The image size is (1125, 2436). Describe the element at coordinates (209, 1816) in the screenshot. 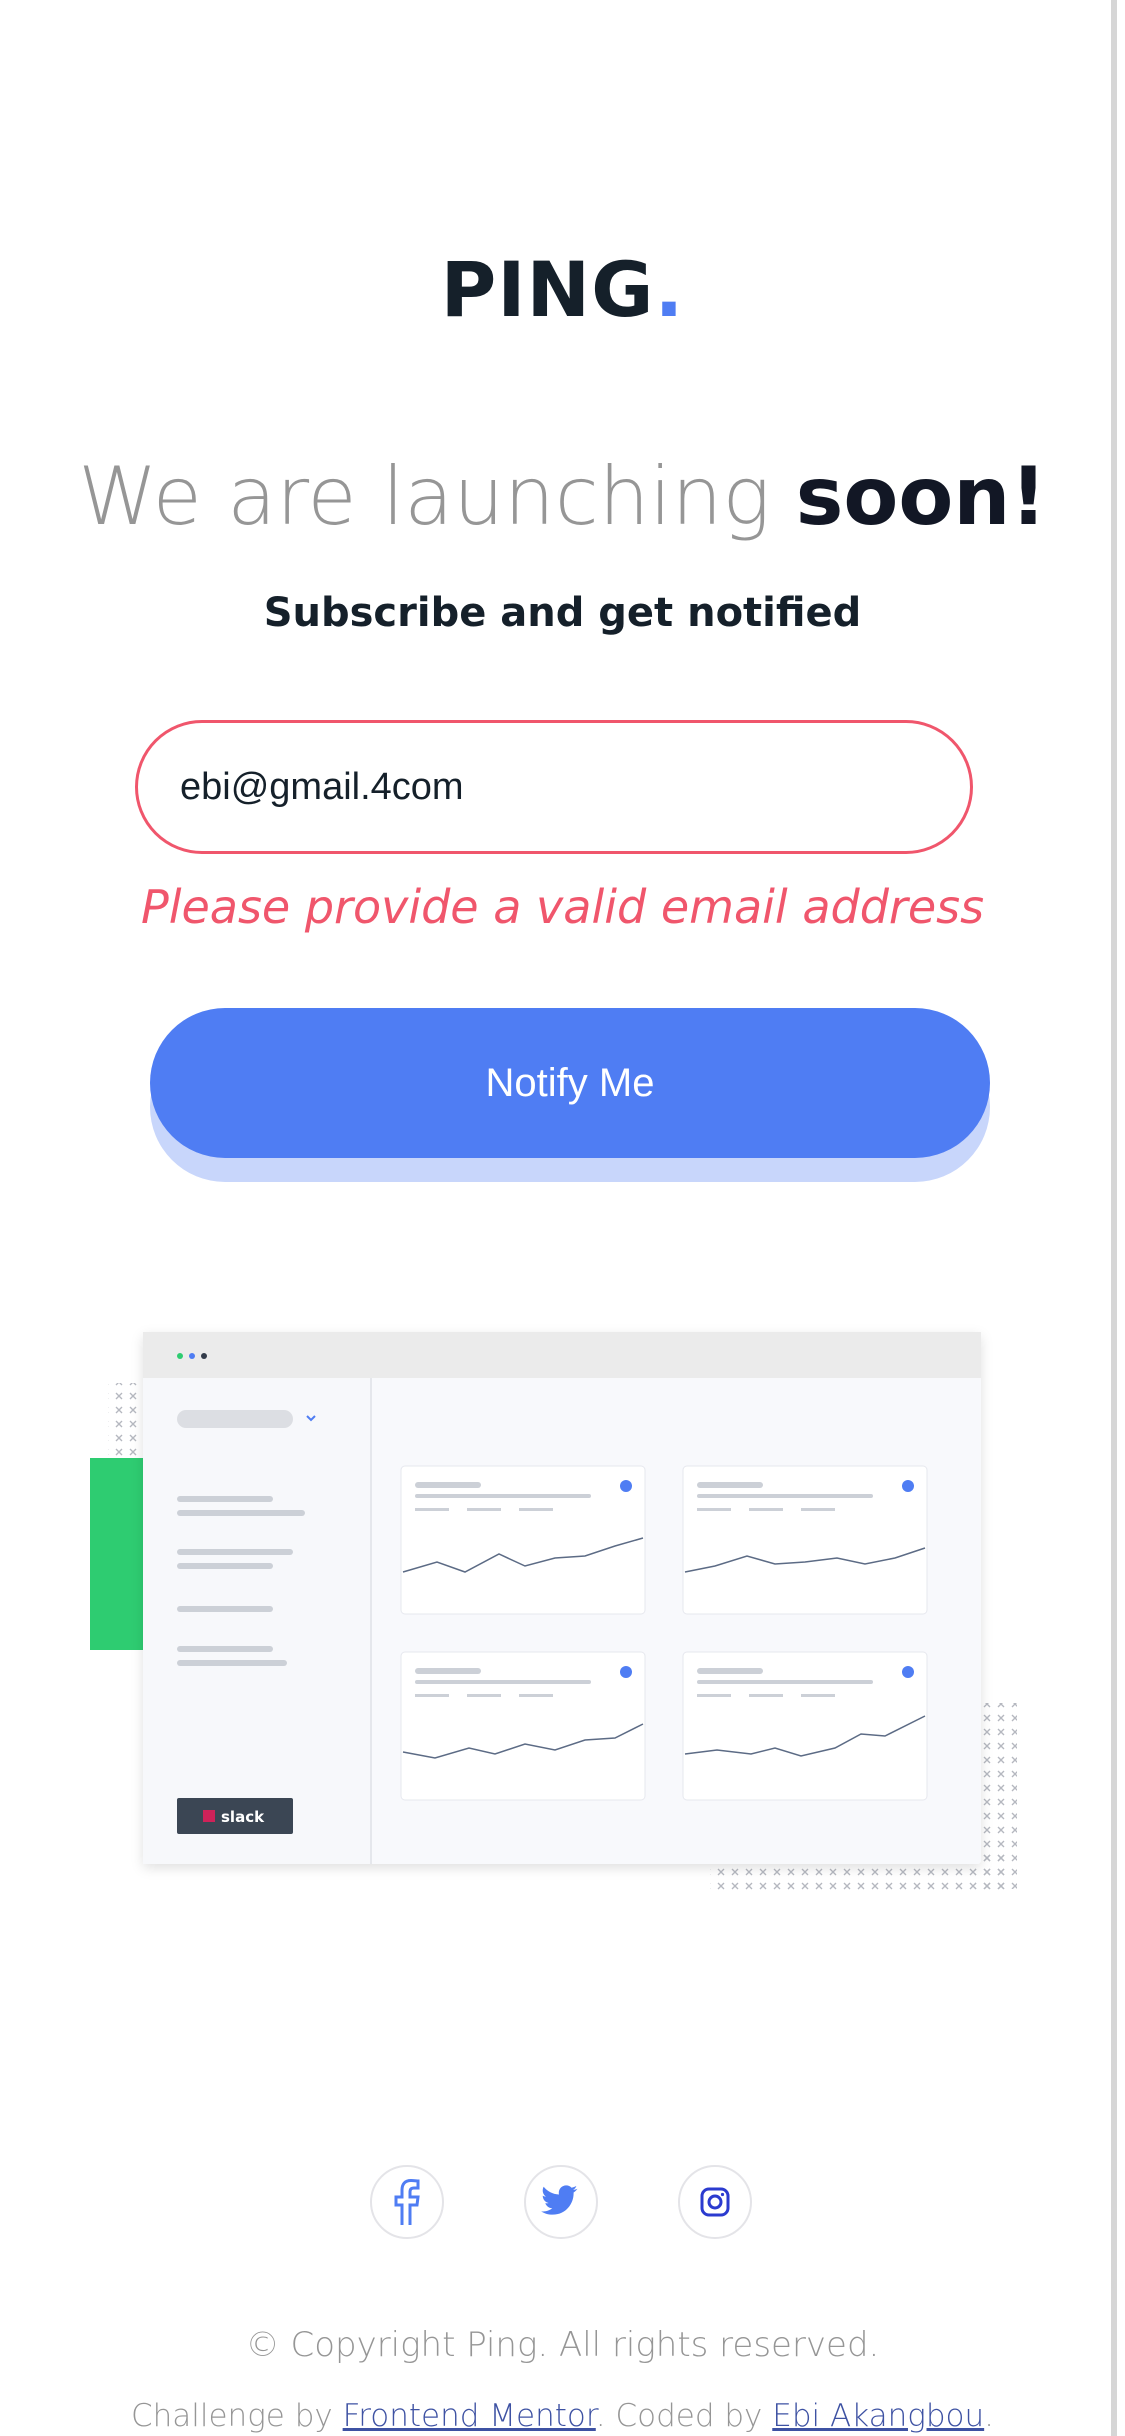

I see `slack-icon` at that location.